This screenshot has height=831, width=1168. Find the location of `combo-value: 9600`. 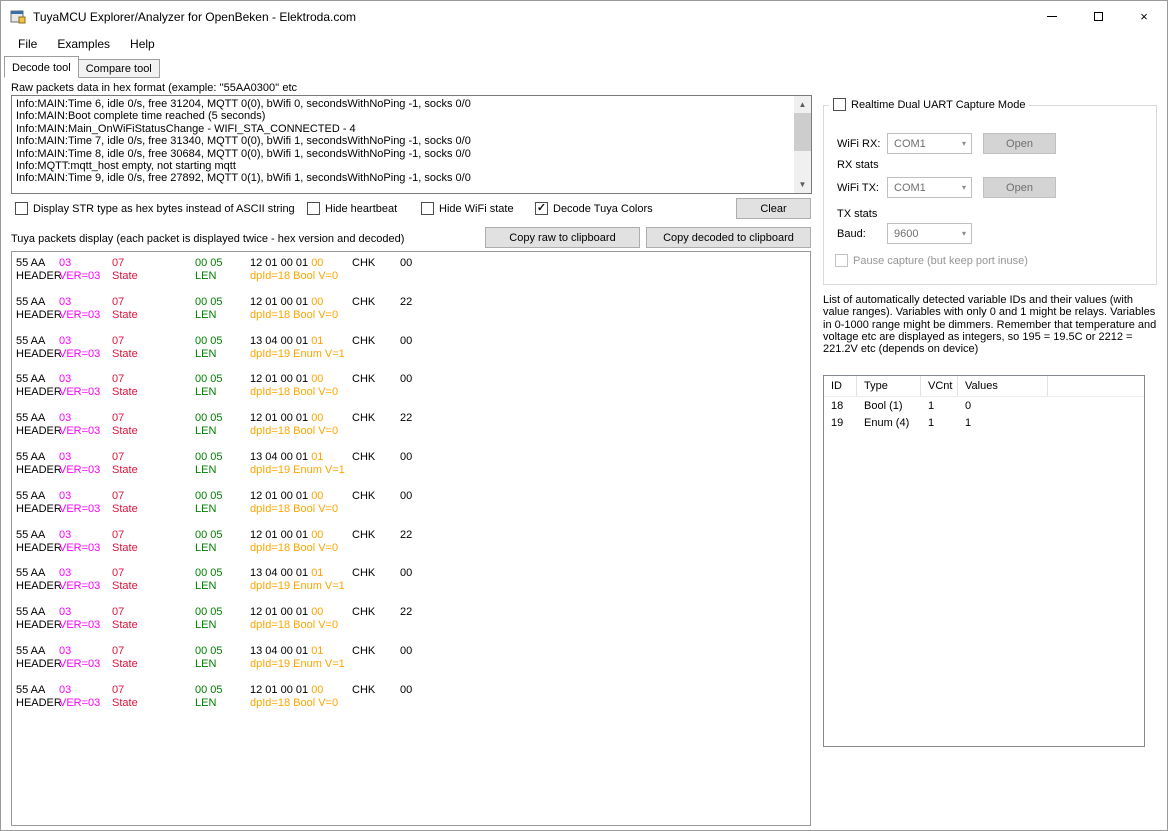

combo-value: 9600 is located at coordinates (906, 233).